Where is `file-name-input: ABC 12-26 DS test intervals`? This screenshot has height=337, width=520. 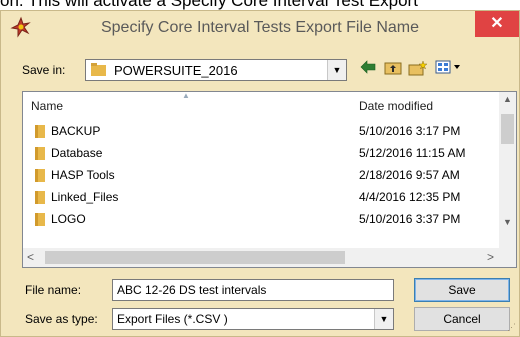 file-name-input: ABC 12-26 DS test intervals is located at coordinates (253, 290).